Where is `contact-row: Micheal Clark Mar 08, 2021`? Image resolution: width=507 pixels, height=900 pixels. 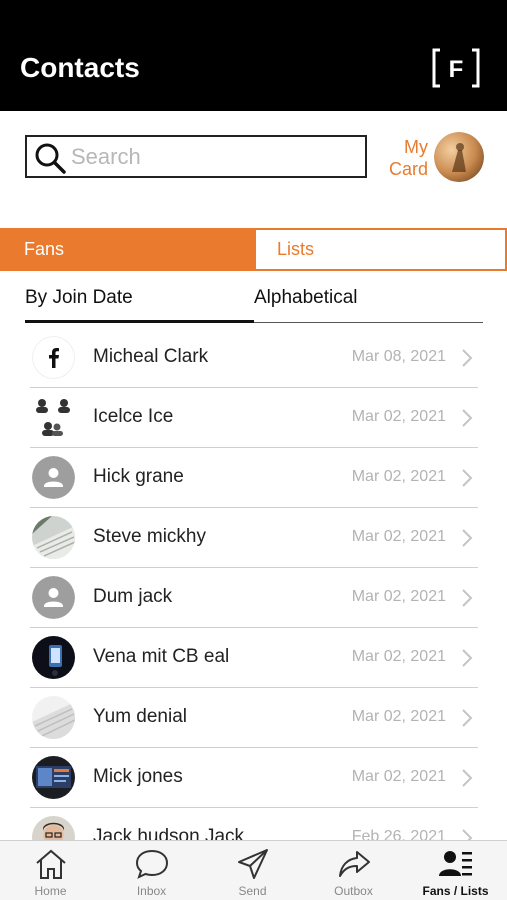
contact-row: Micheal Clark Mar 08, 2021 is located at coordinates (254, 358).